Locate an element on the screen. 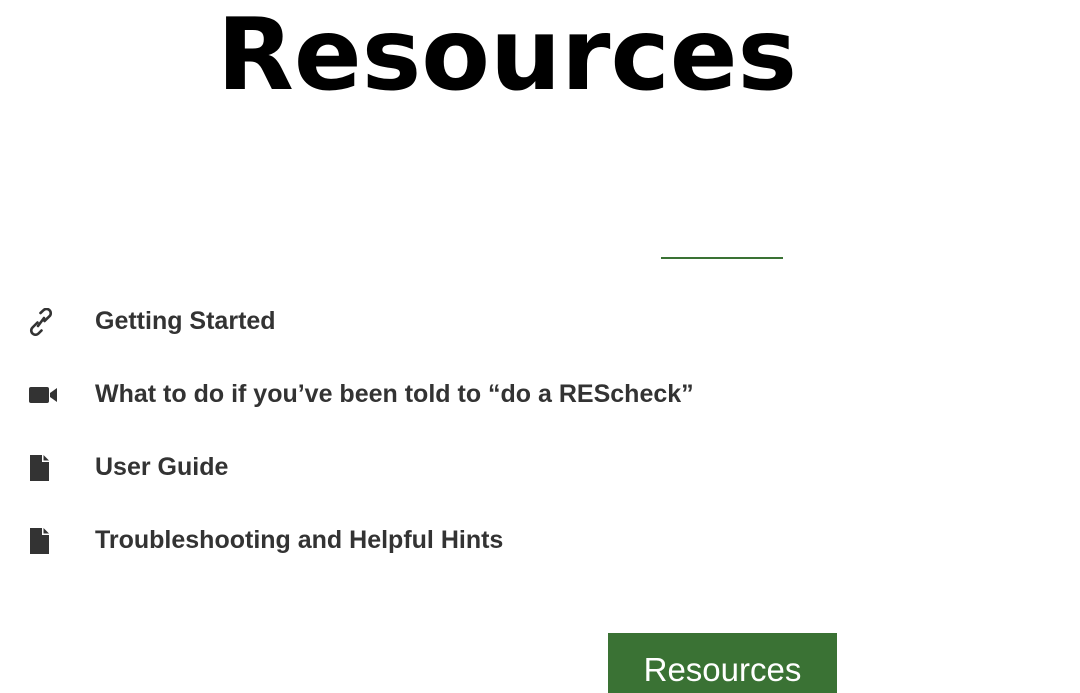  link-icon is located at coordinates (43, 322).